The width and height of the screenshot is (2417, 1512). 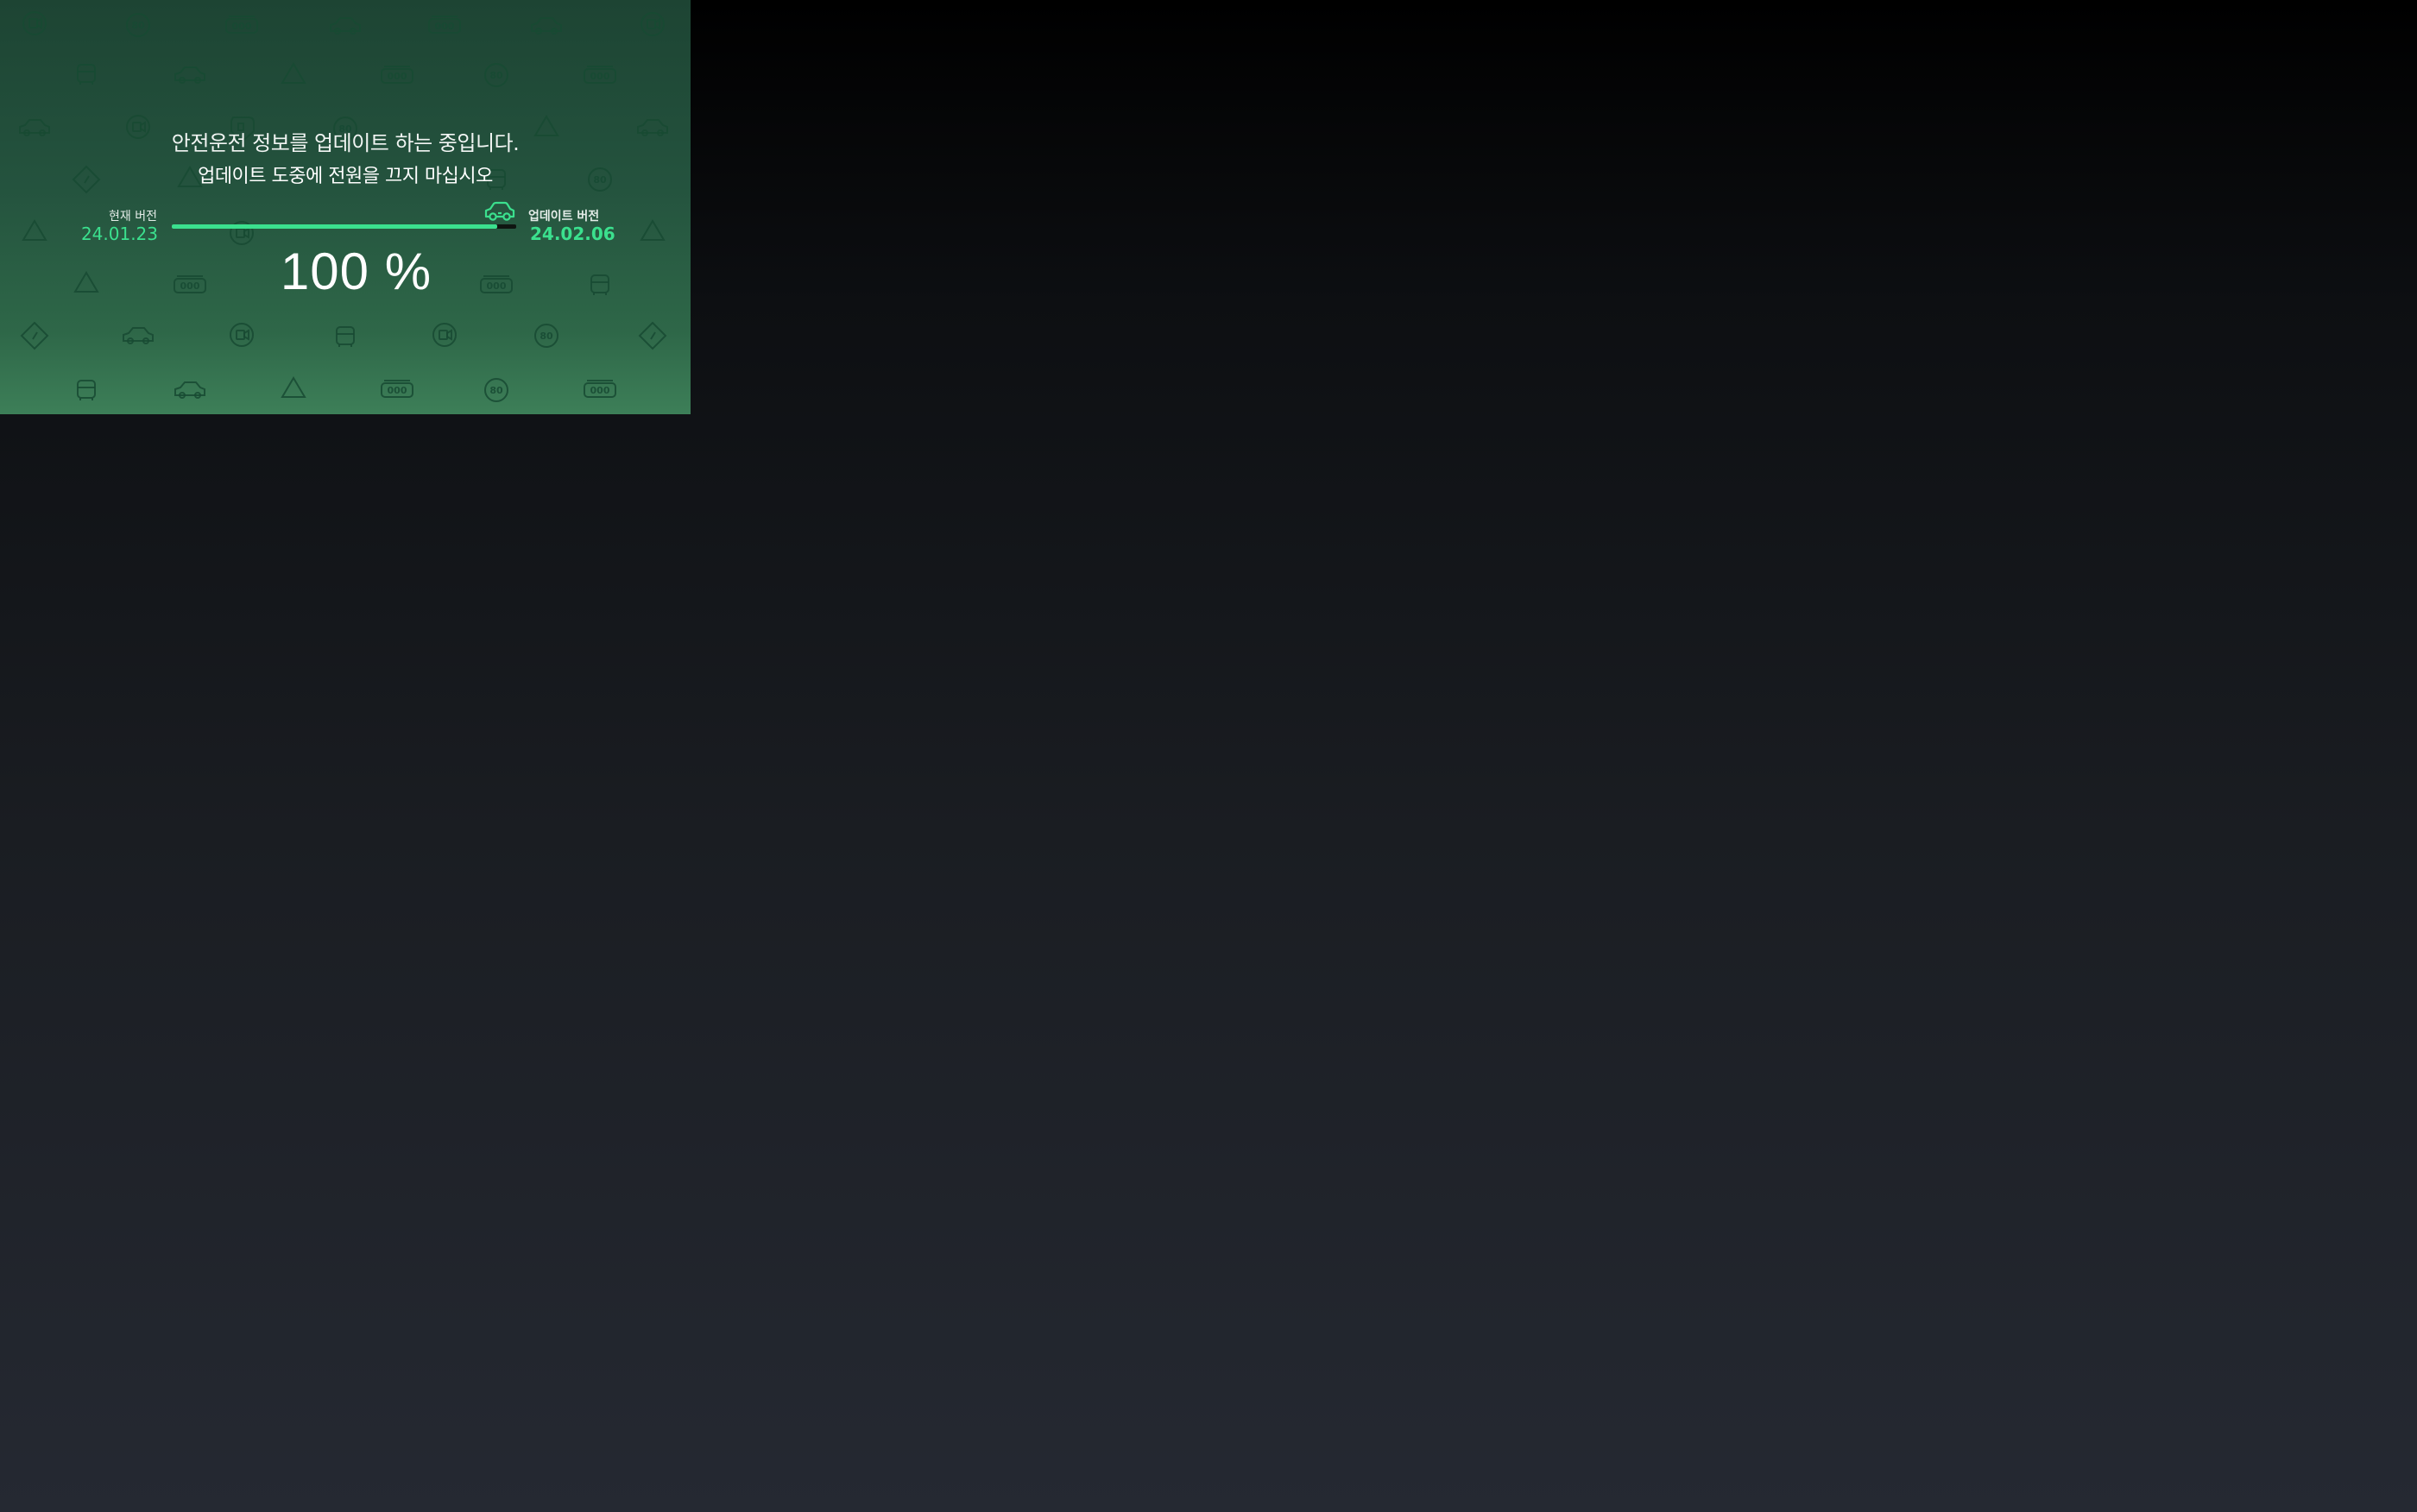 What do you see at coordinates (335, 226) in the screenshot?
I see `progress-bar-fill` at bounding box center [335, 226].